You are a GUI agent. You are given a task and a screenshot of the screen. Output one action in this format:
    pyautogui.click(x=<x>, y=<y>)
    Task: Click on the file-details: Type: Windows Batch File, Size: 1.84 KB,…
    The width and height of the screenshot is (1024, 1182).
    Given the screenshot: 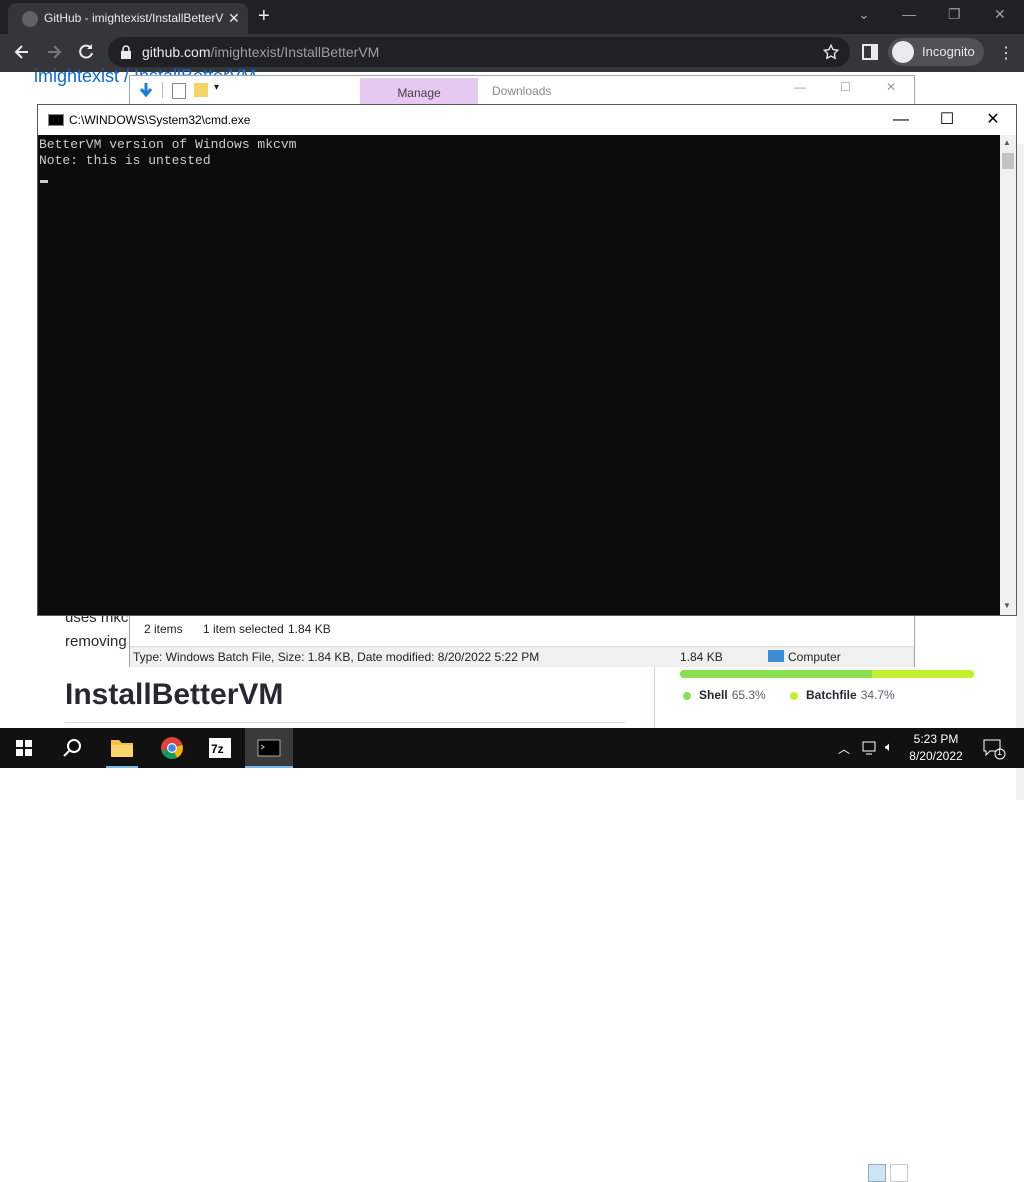 What is the action you would take?
    pyautogui.click(x=336, y=657)
    